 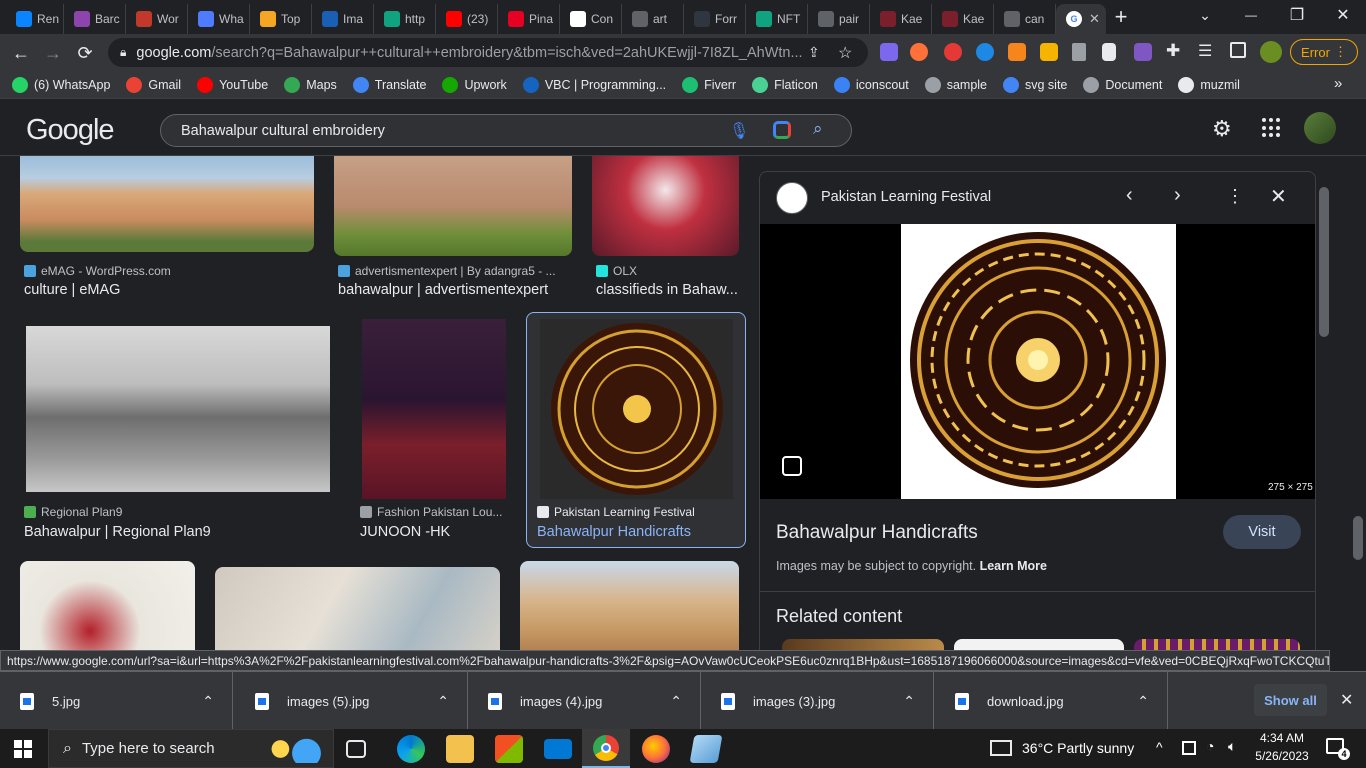 I want to click on browser-tab: Pina, so click(x=529, y=19).